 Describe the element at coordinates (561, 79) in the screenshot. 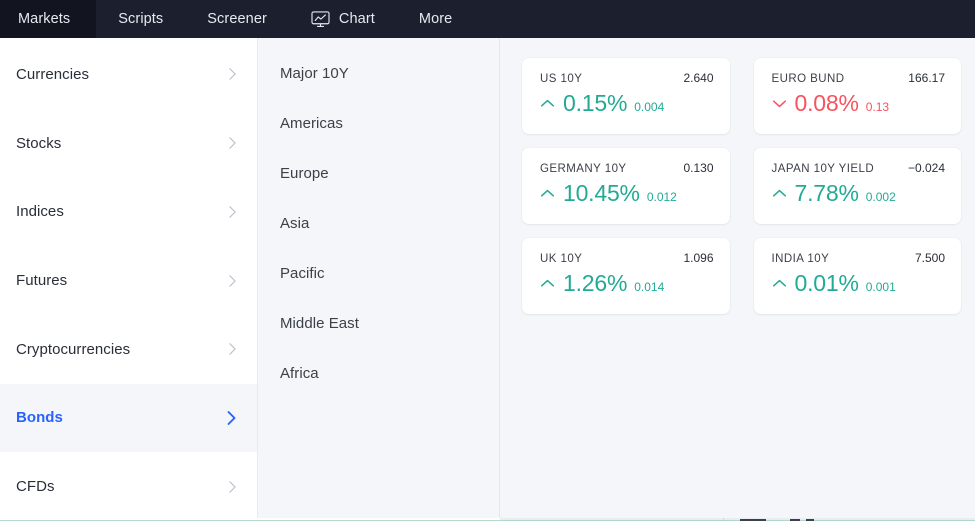

I see `quote-symbol-name: US 10Y` at that location.